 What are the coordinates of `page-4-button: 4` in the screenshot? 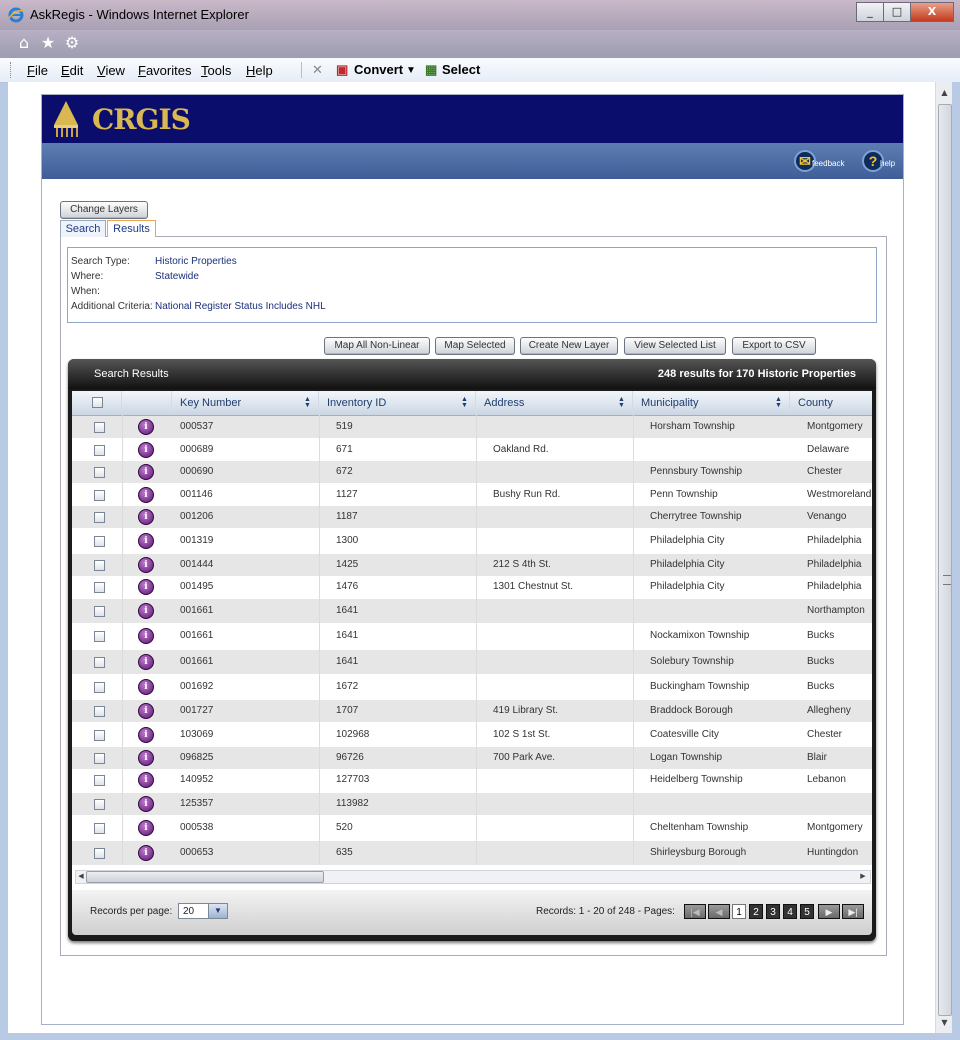 It's located at (790, 911).